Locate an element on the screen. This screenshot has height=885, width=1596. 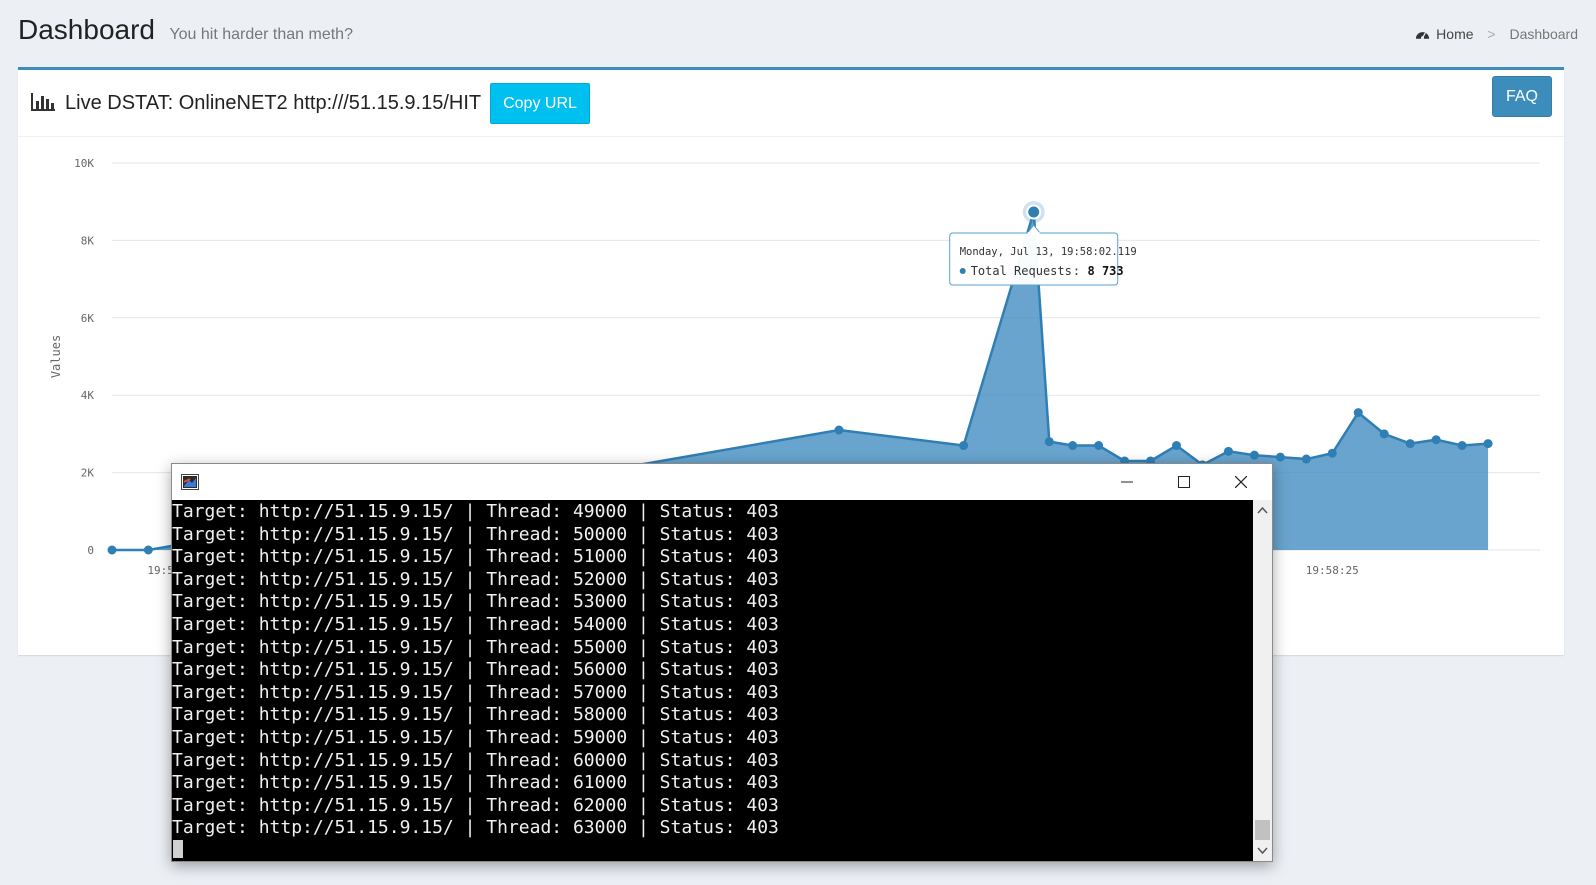
breadcrumb-home-link: Home is located at coordinates (1446, 34).